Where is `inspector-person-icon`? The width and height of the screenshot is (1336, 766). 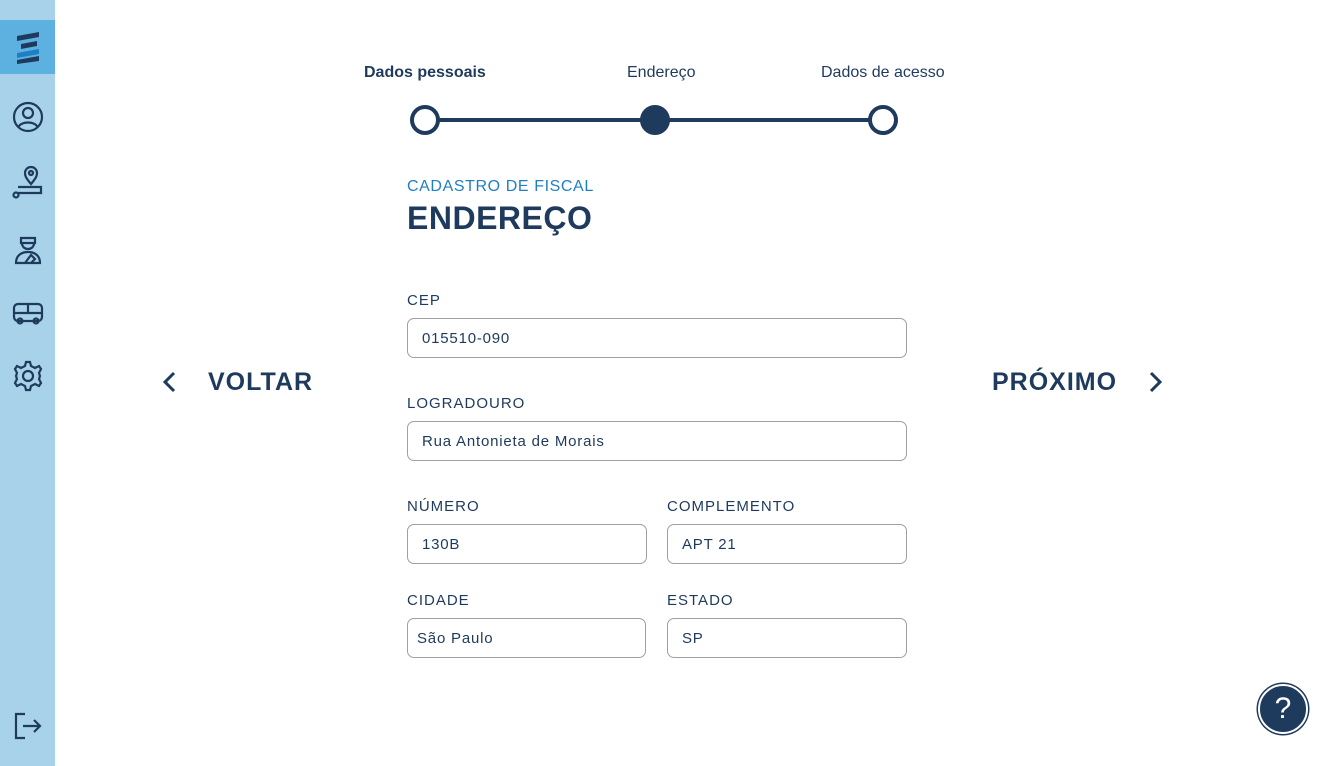 inspector-person-icon is located at coordinates (28, 248).